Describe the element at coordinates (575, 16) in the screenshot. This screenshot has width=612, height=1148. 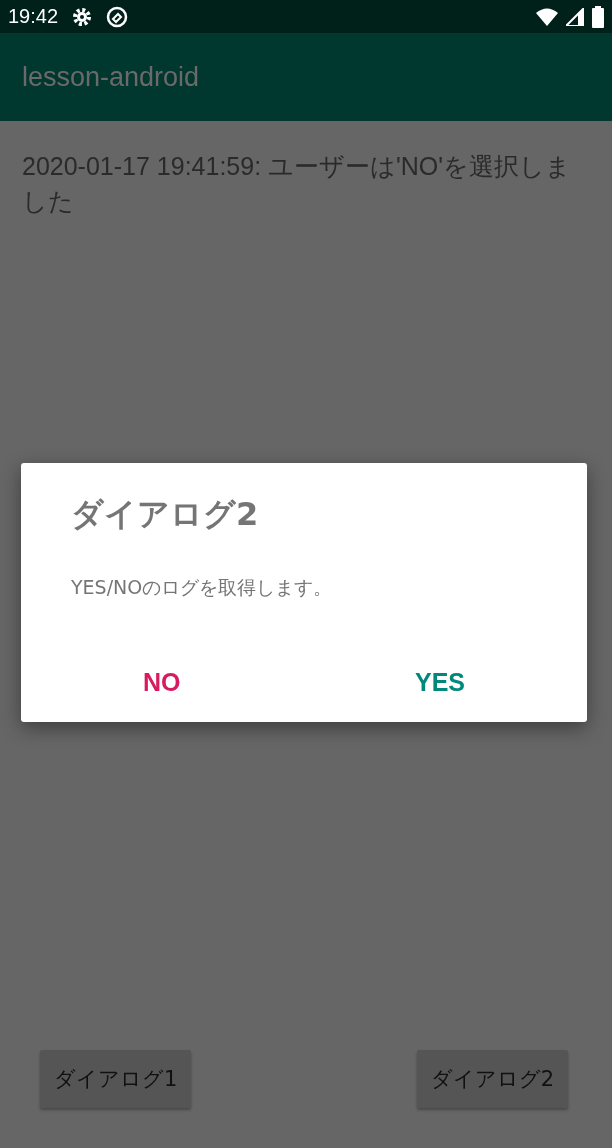
I see `signal-icon` at that location.